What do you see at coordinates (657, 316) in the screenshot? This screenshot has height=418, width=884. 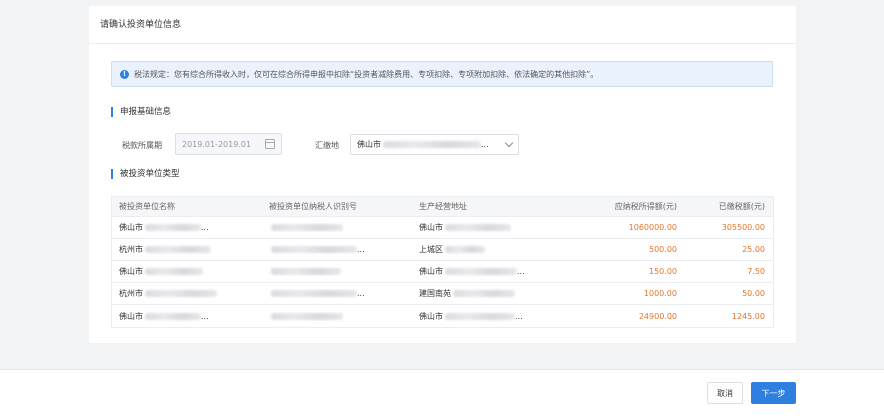 I see `row-income: 24900.00` at bounding box center [657, 316].